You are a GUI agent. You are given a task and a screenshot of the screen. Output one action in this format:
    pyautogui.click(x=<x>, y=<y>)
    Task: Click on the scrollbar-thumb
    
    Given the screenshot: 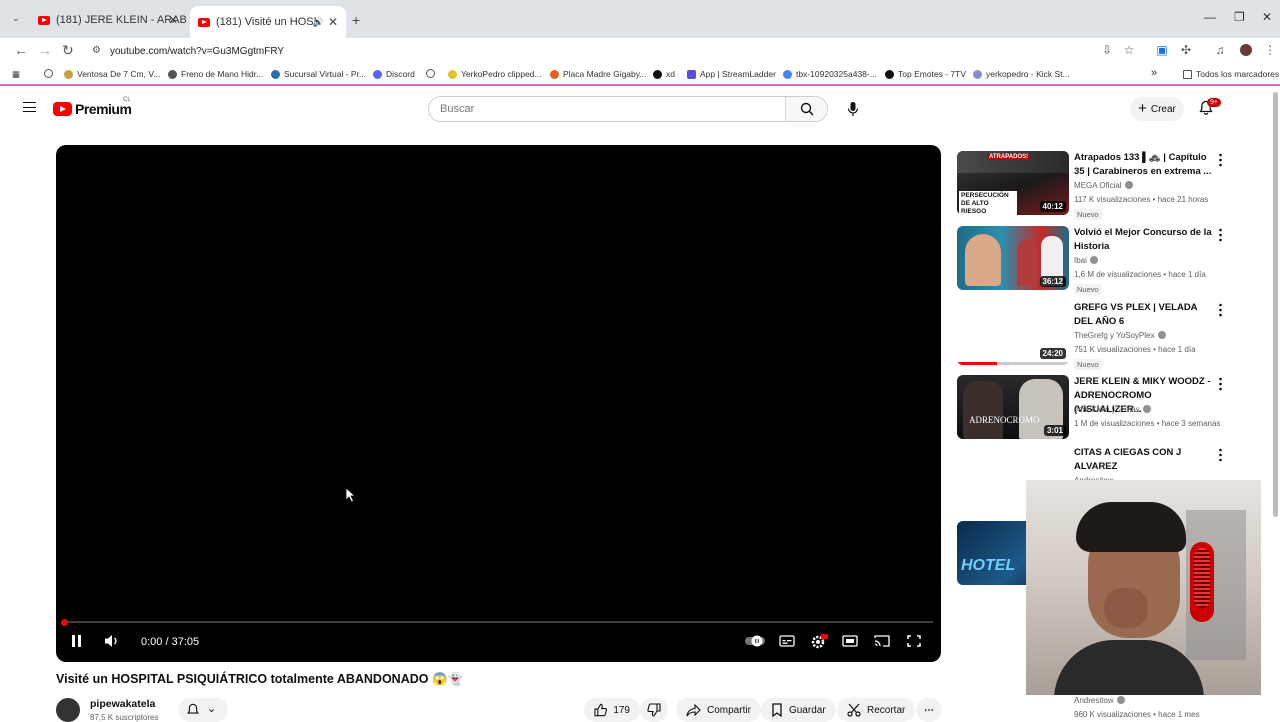 What is the action you would take?
    pyautogui.click(x=1275, y=304)
    